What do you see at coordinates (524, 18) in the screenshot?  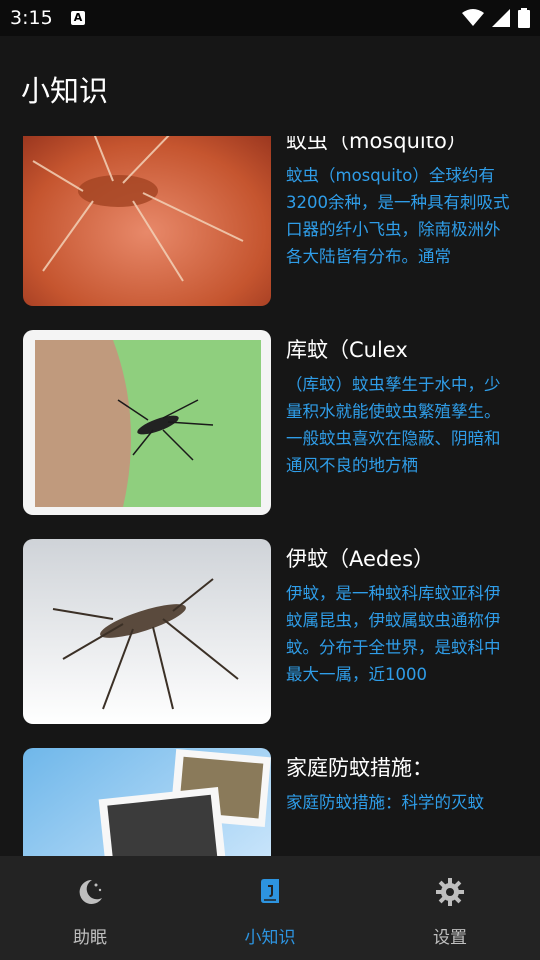 I see `battery-icon` at bounding box center [524, 18].